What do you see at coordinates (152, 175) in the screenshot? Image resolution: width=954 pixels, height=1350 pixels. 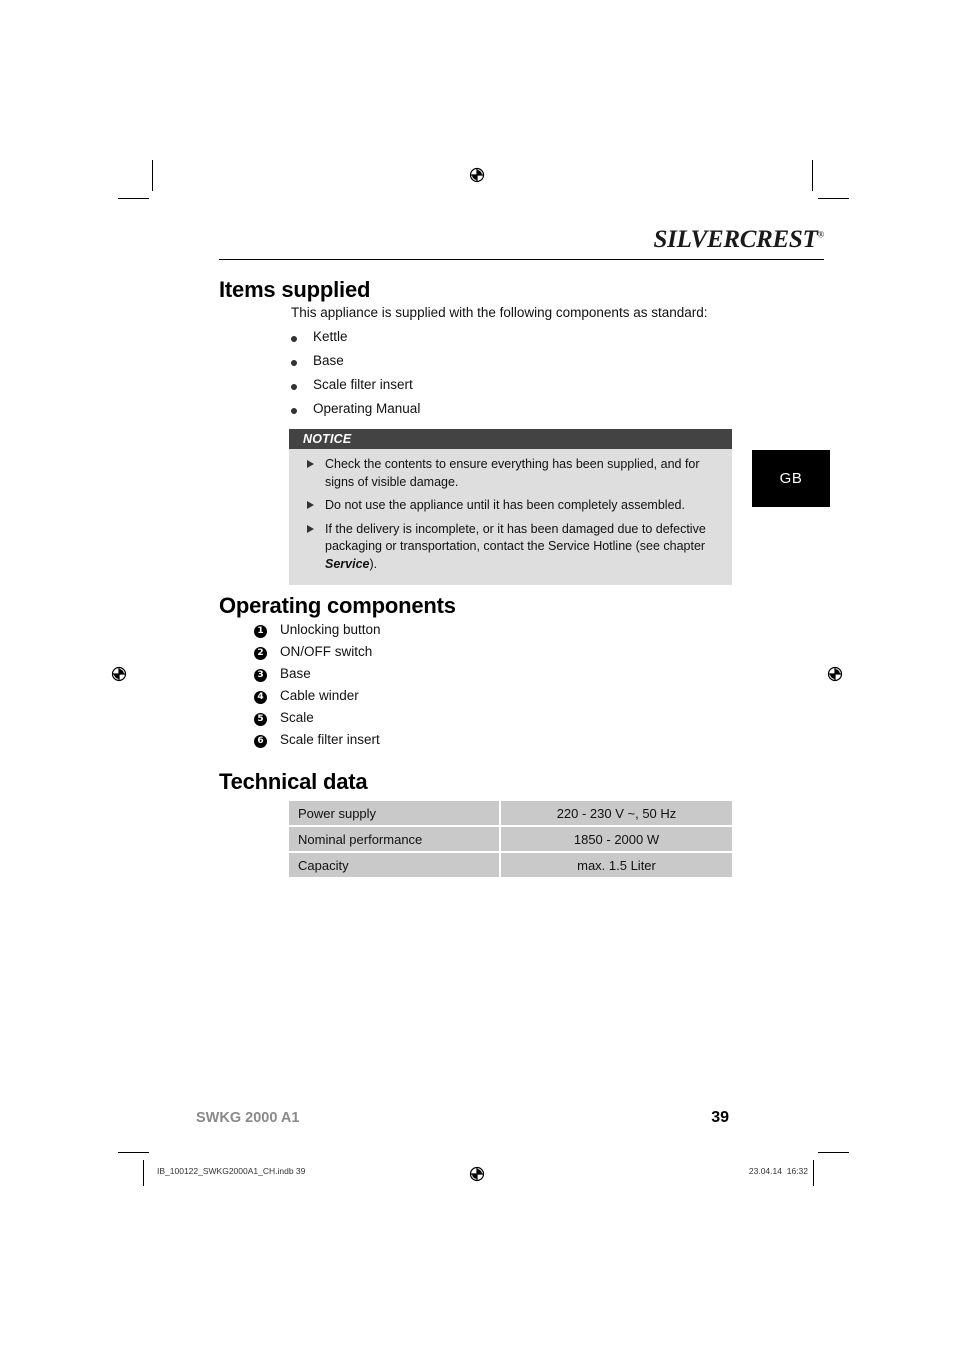 I see `crop-mark-top-left-vertical` at bounding box center [152, 175].